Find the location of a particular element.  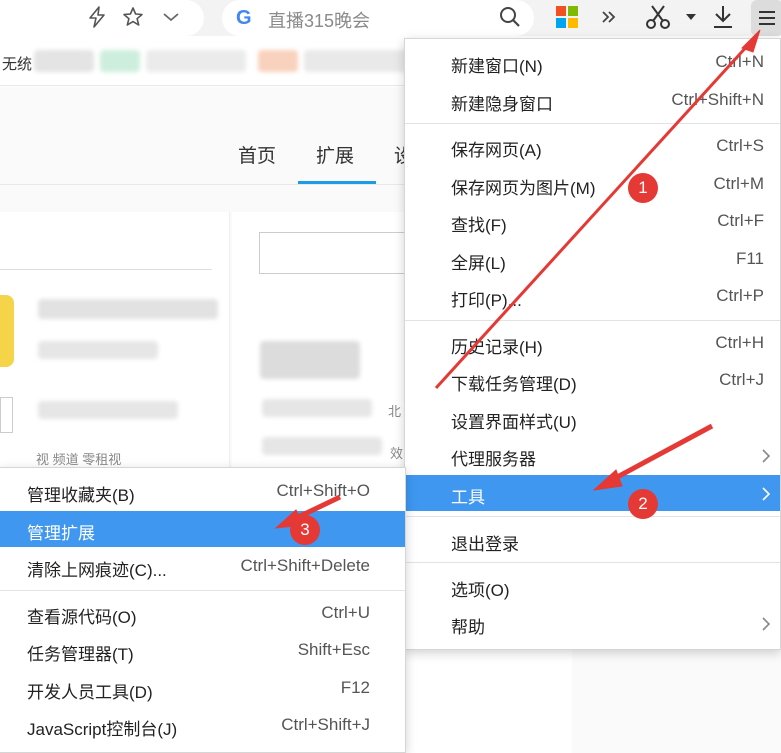

menu-item-help: 帮助 is located at coordinates (592, 623).